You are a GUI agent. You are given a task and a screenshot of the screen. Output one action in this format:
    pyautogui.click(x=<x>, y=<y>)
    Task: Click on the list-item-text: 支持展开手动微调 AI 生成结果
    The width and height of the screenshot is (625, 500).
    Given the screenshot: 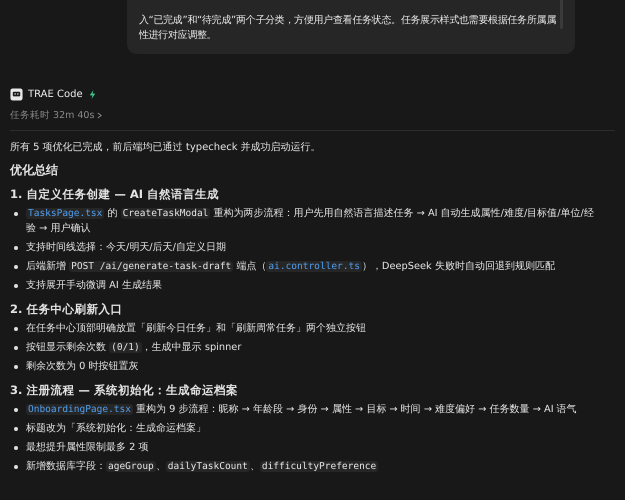 What is the action you would take?
    pyautogui.click(x=94, y=285)
    